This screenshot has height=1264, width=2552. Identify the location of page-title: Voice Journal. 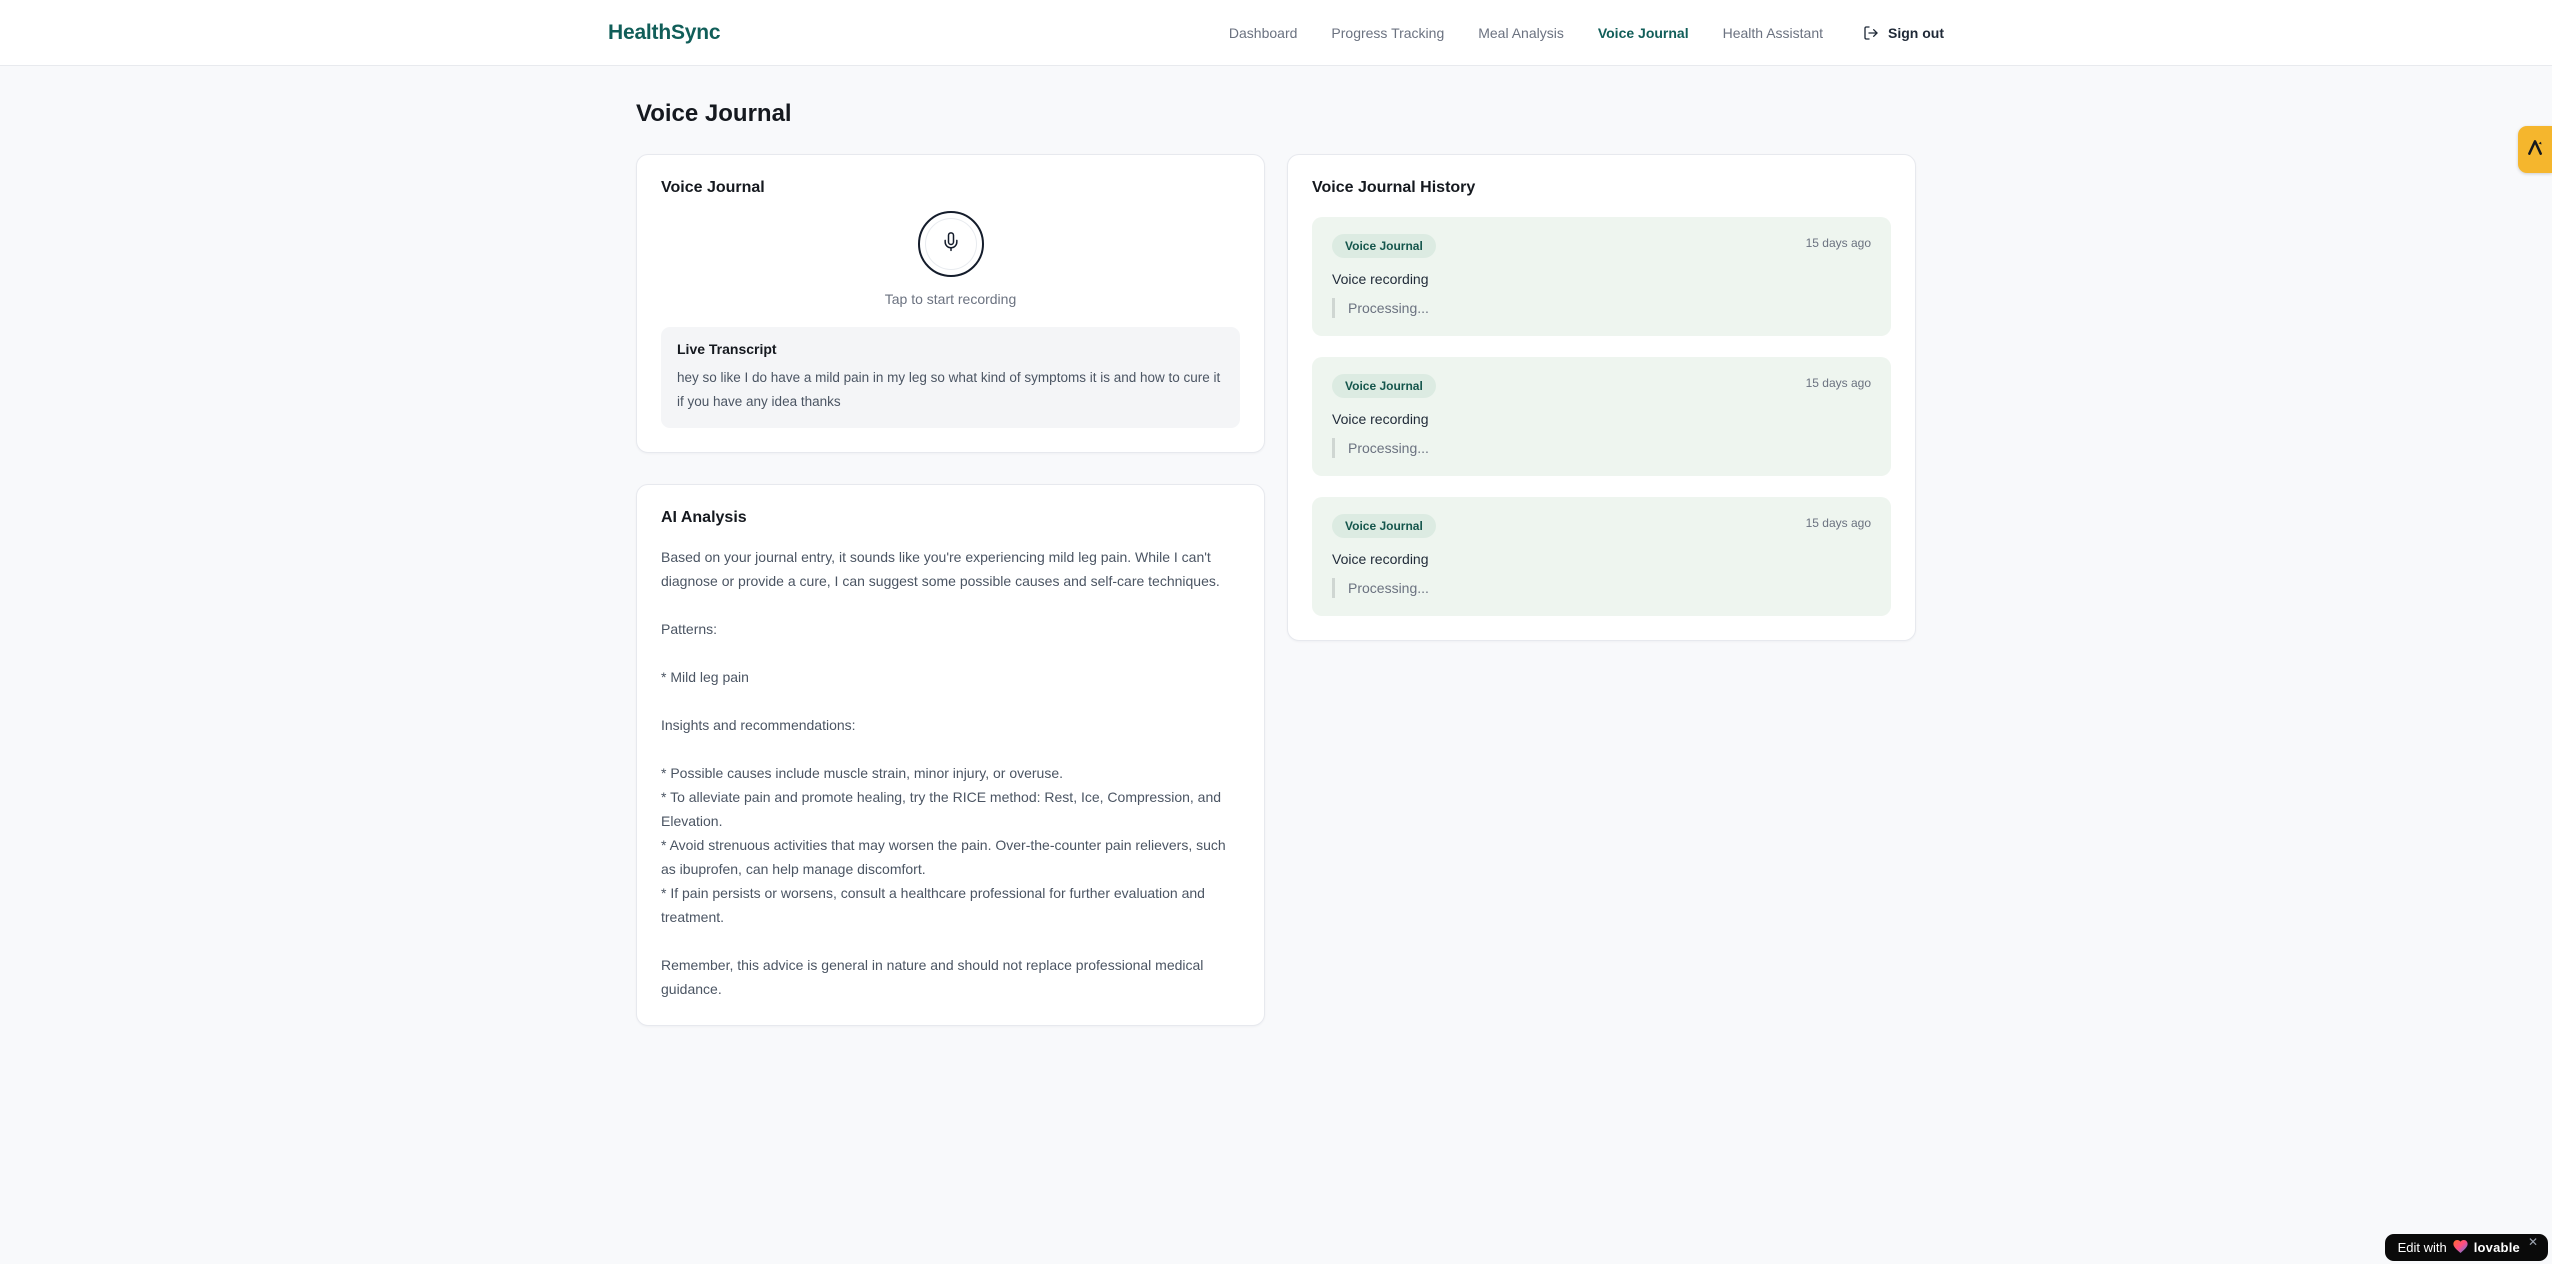
(714, 113).